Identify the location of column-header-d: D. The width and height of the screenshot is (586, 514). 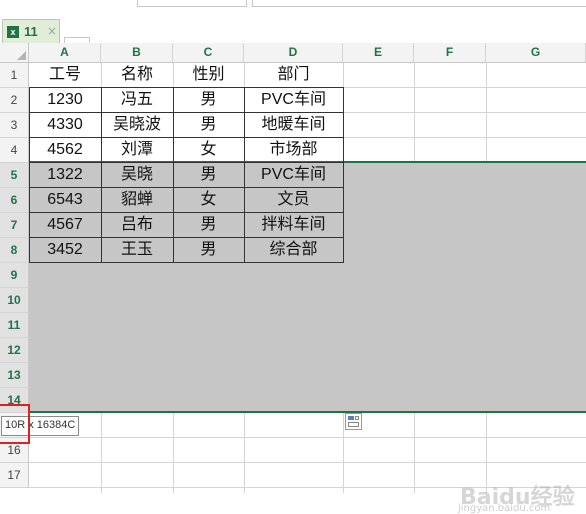
(293, 53).